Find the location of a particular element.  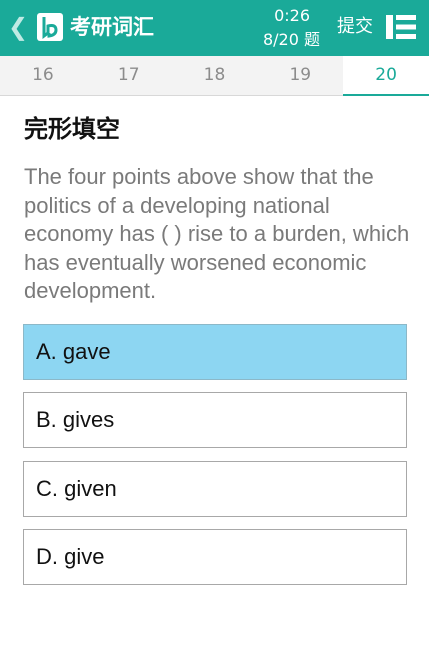

question-progress: 8/20 题 is located at coordinates (291, 39).